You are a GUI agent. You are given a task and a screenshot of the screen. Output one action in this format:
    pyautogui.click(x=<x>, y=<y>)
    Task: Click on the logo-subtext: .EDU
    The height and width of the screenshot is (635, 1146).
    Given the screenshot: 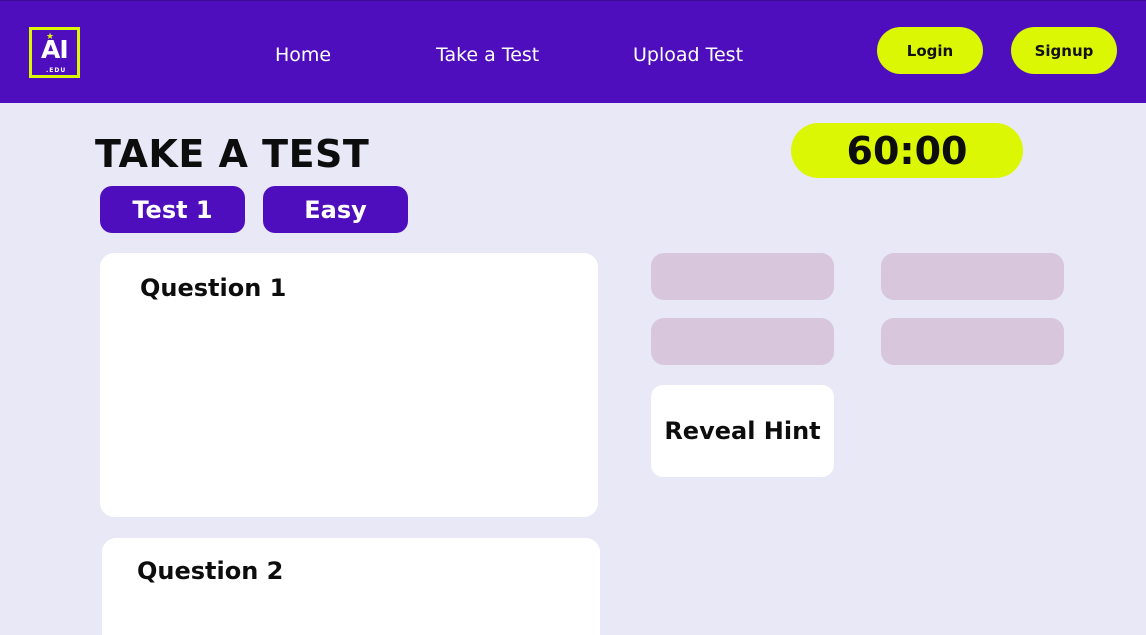 What is the action you would take?
    pyautogui.click(x=56, y=70)
    